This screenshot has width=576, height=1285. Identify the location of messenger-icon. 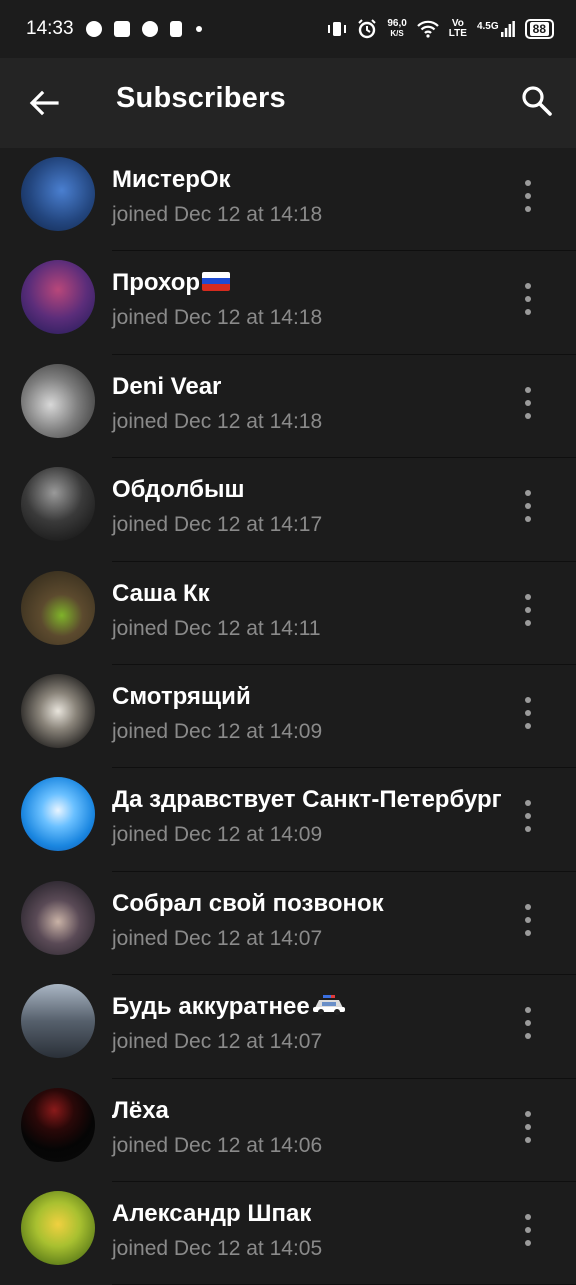
(93, 29).